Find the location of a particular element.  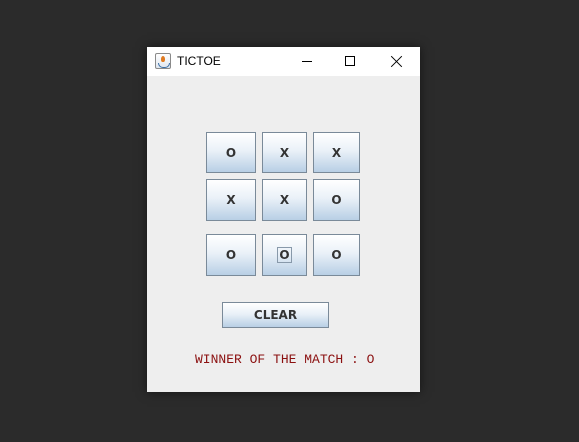

cell-r2-c2: O is located at coordinates (336, 255).